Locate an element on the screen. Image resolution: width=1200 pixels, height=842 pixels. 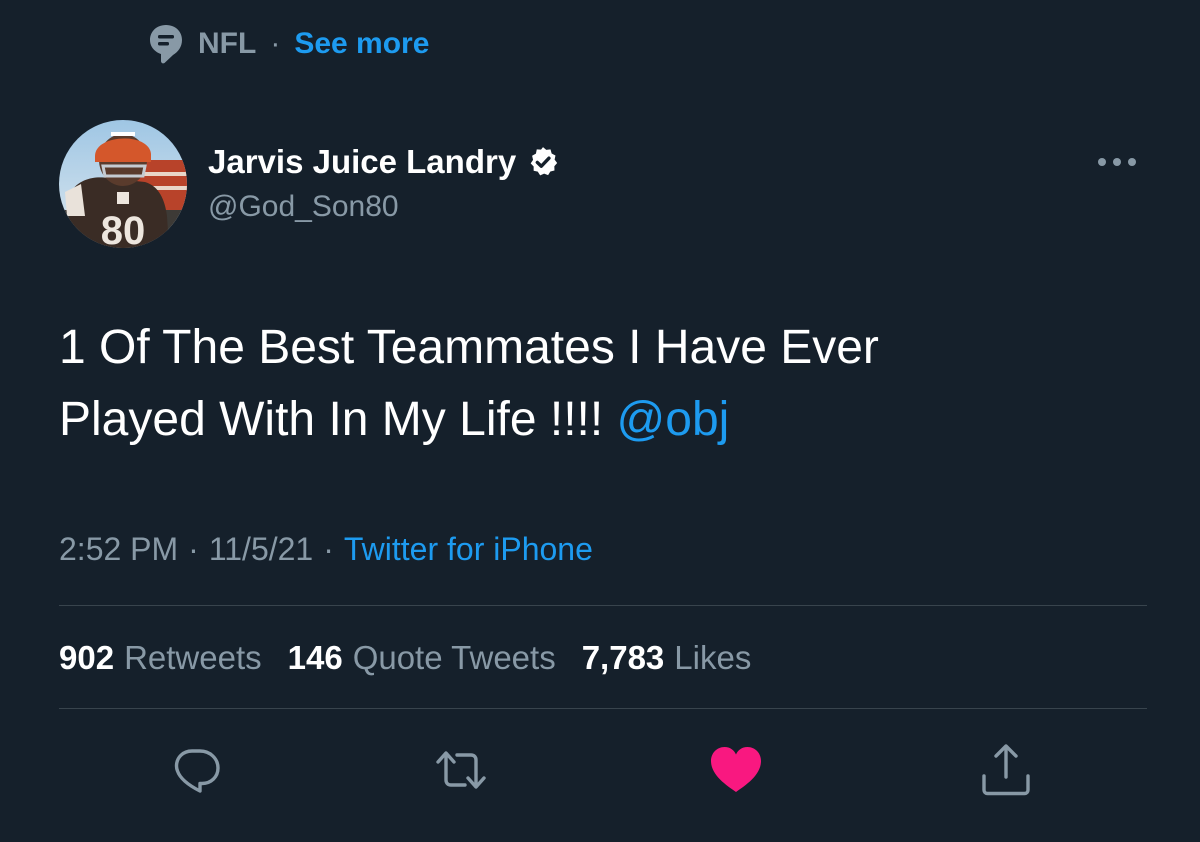
reply-button is located at coordinates (196, 770).